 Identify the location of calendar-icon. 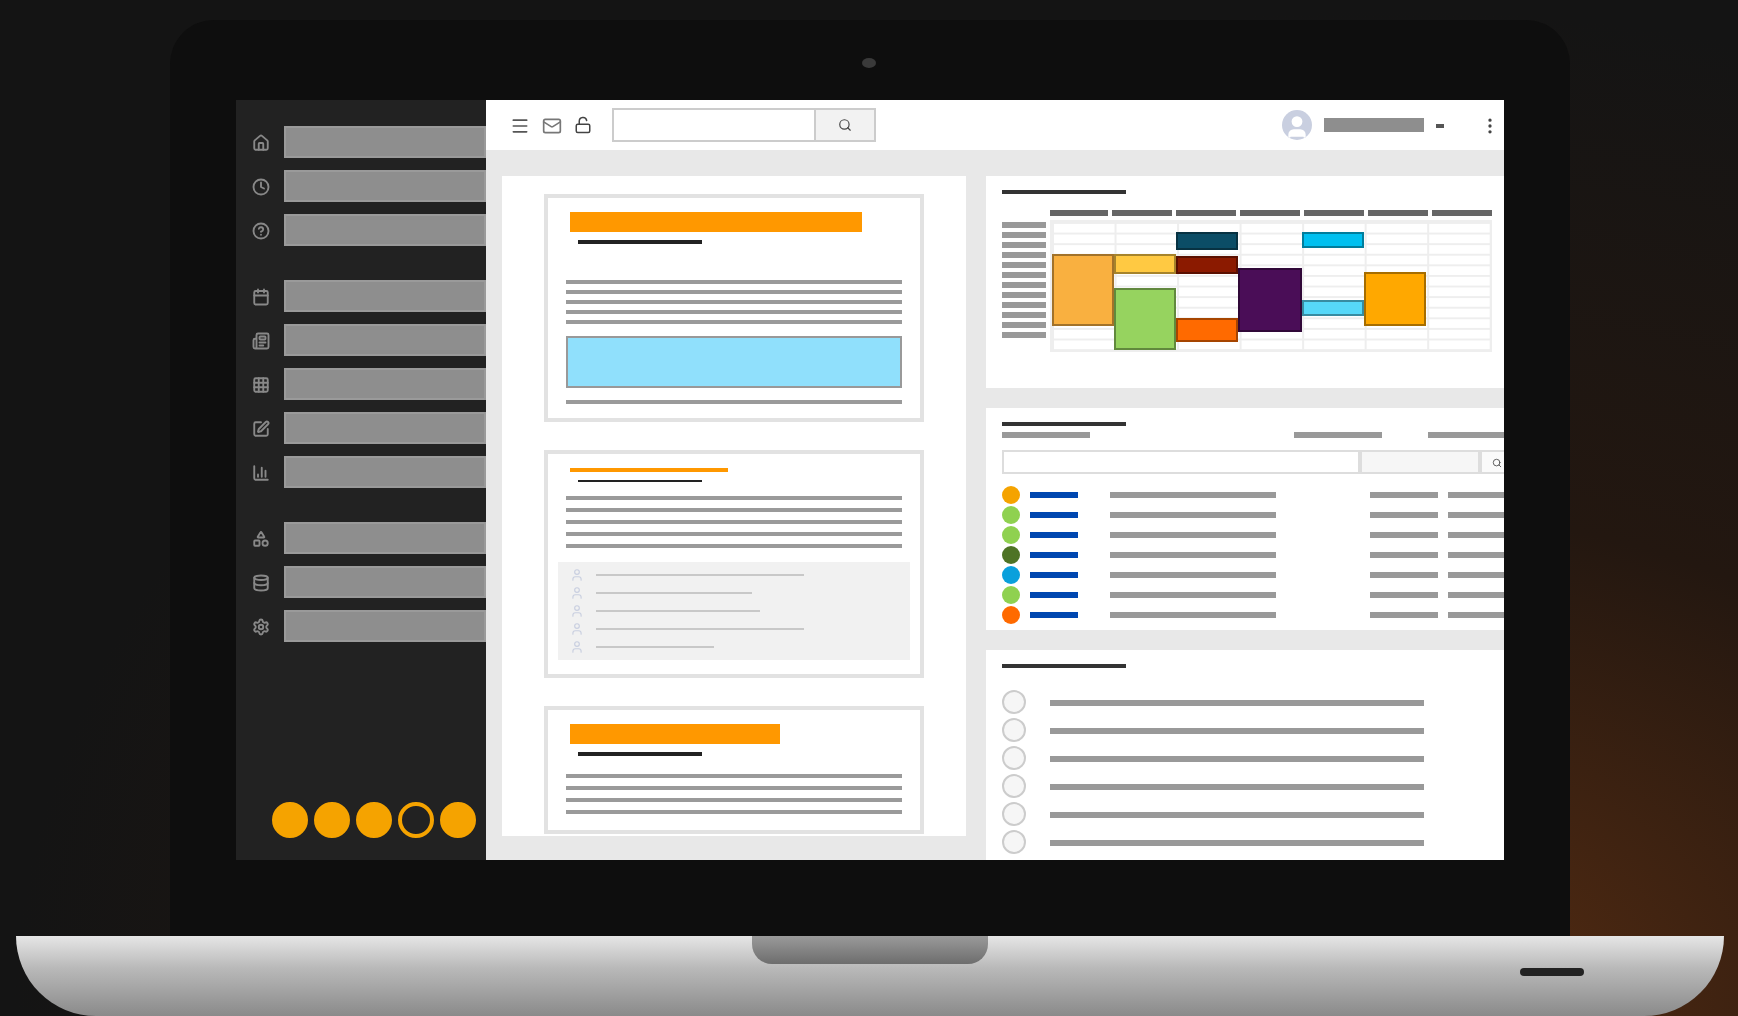
(260, 296).